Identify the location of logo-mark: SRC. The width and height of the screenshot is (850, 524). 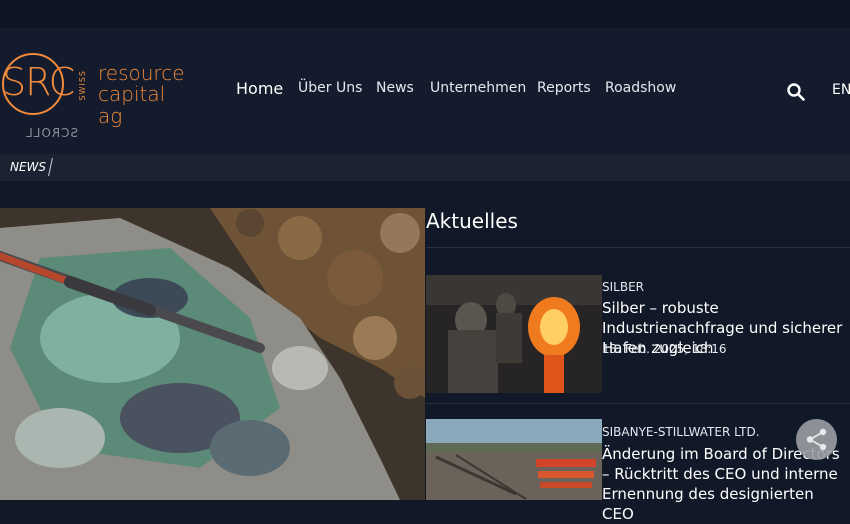
(38, 82).